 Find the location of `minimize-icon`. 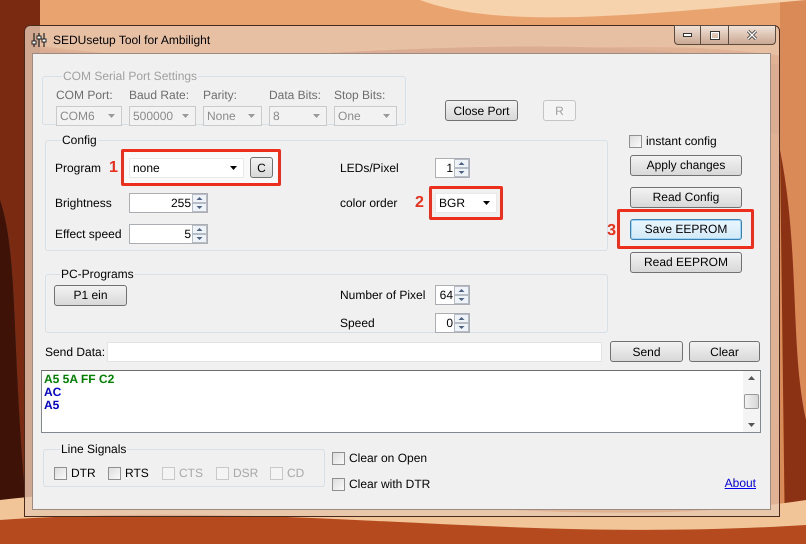

minimize-icon is located at coordinates (687, 35).